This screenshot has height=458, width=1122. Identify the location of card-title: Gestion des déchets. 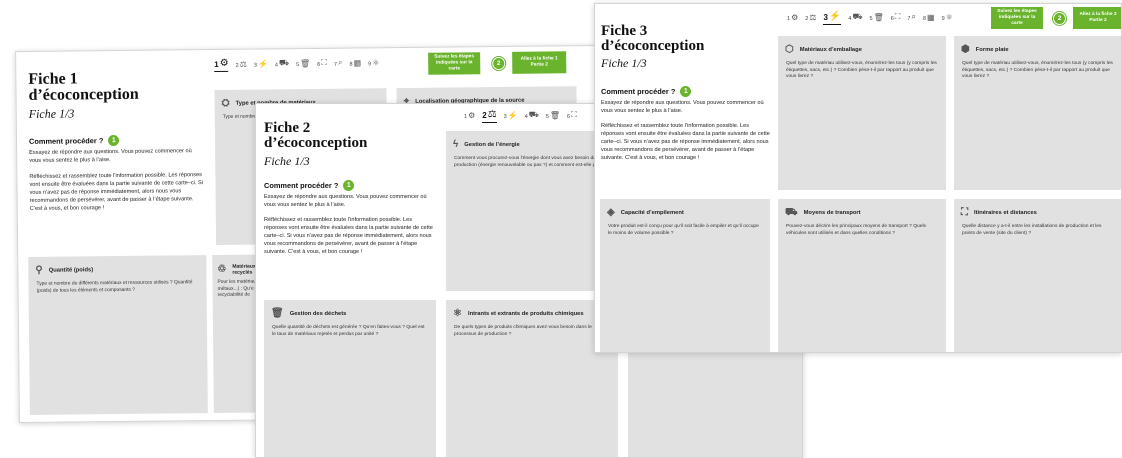
(318, 314).